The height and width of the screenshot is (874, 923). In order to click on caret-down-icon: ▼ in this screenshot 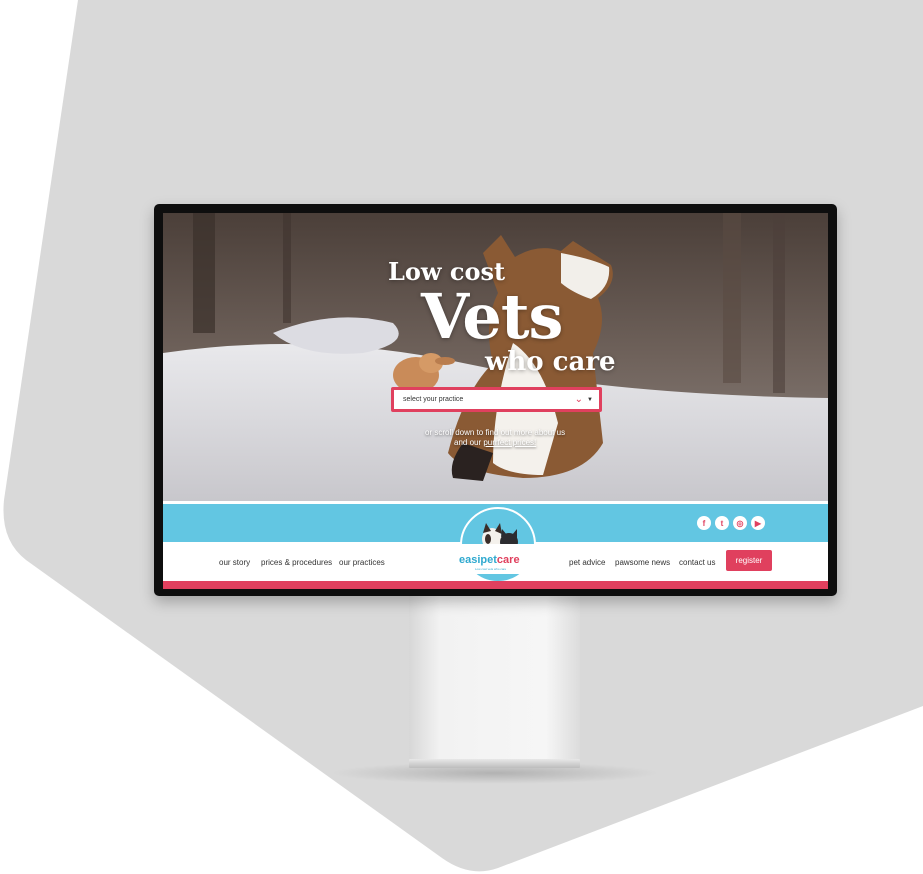, I will do `click(590, 399)`.